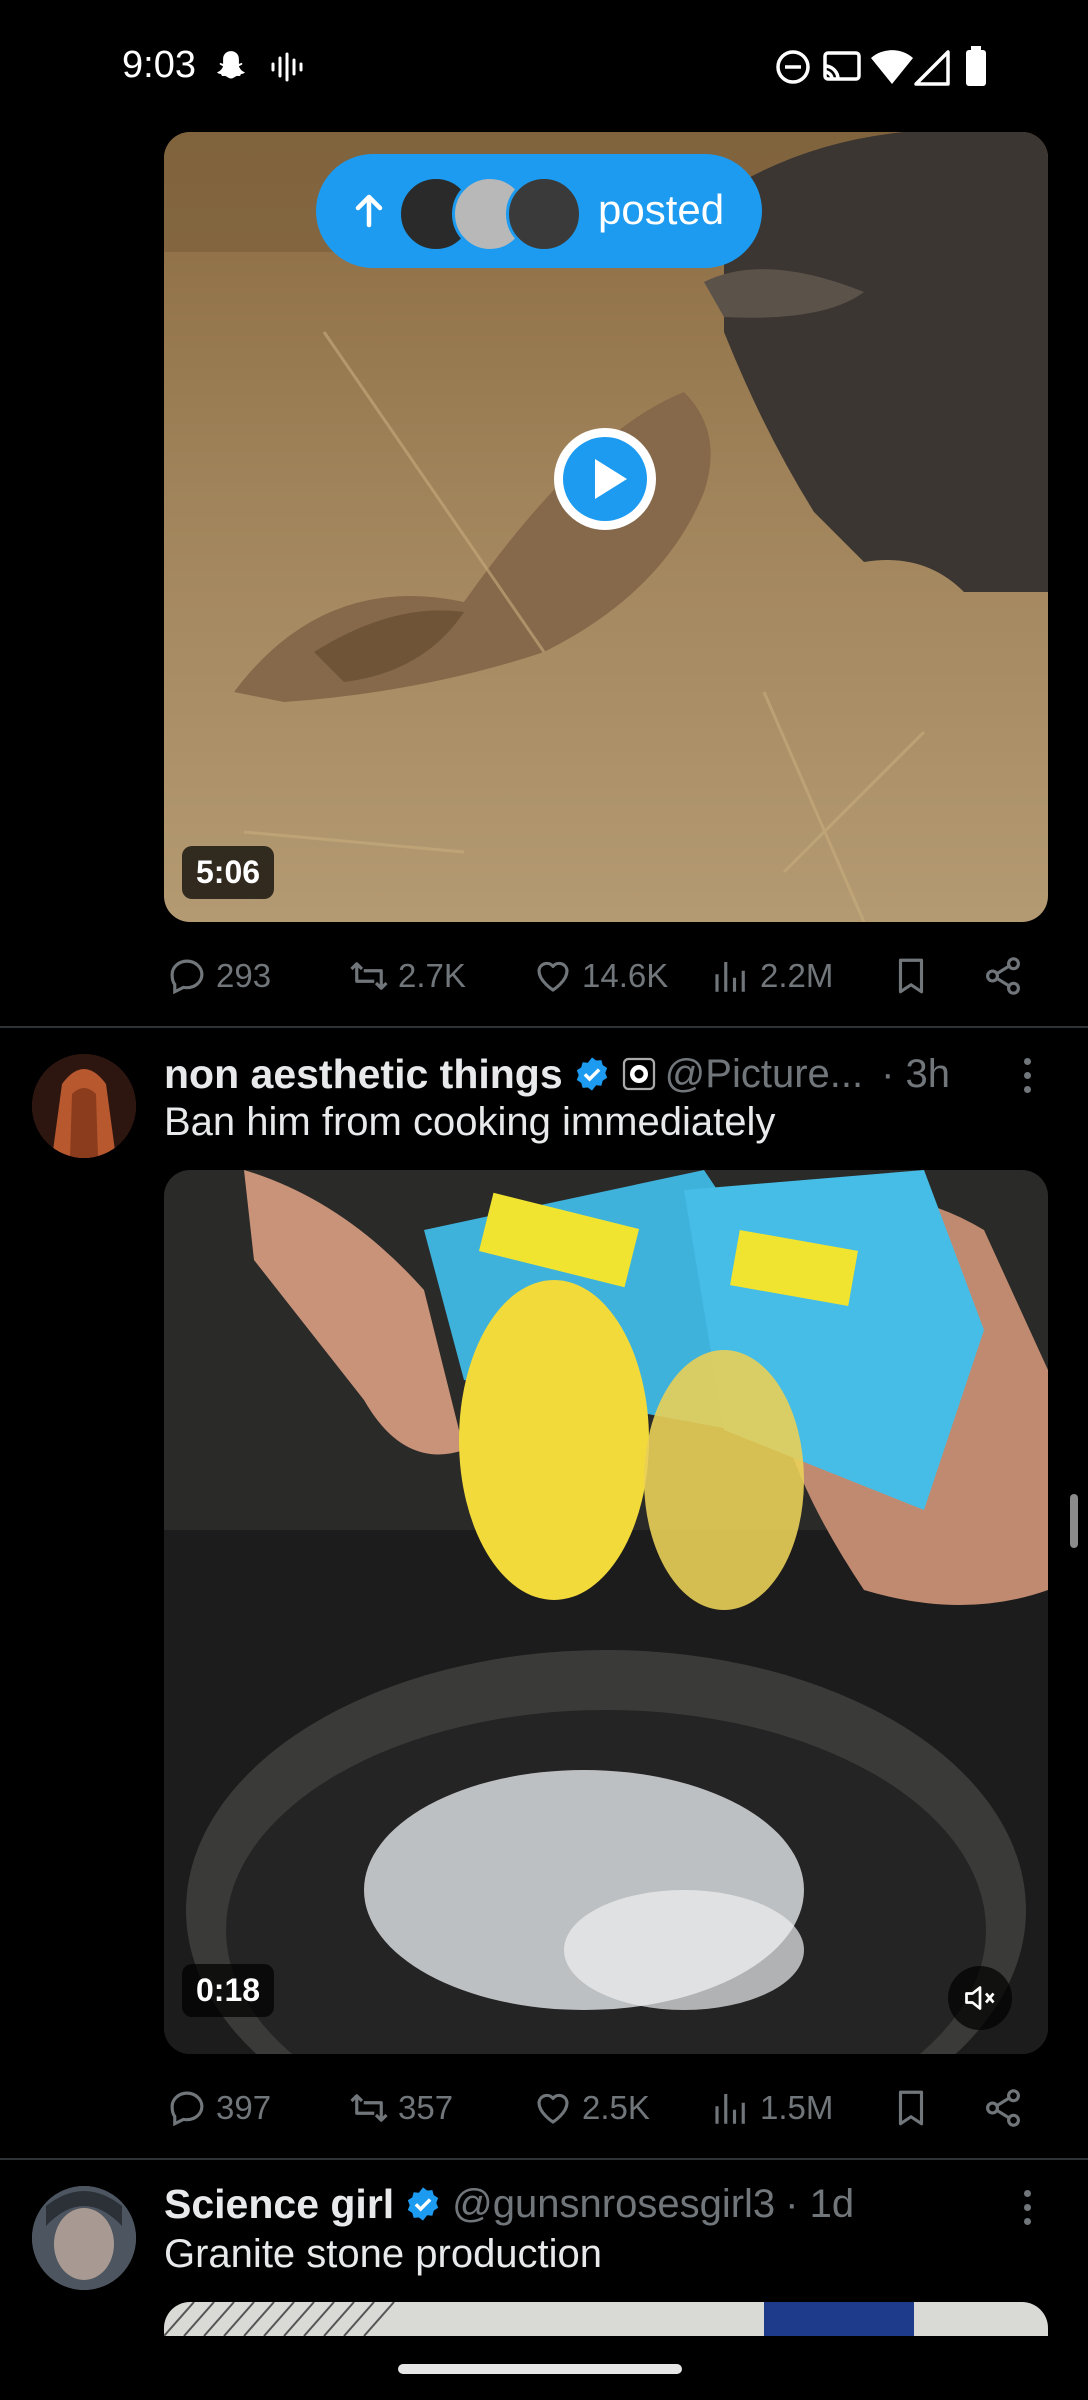 The height and width of the screenshot is (2400, 1088). Describe the element at coordinates (369, 211) in the screenshot. I see `up-arrow-icon` at that location.